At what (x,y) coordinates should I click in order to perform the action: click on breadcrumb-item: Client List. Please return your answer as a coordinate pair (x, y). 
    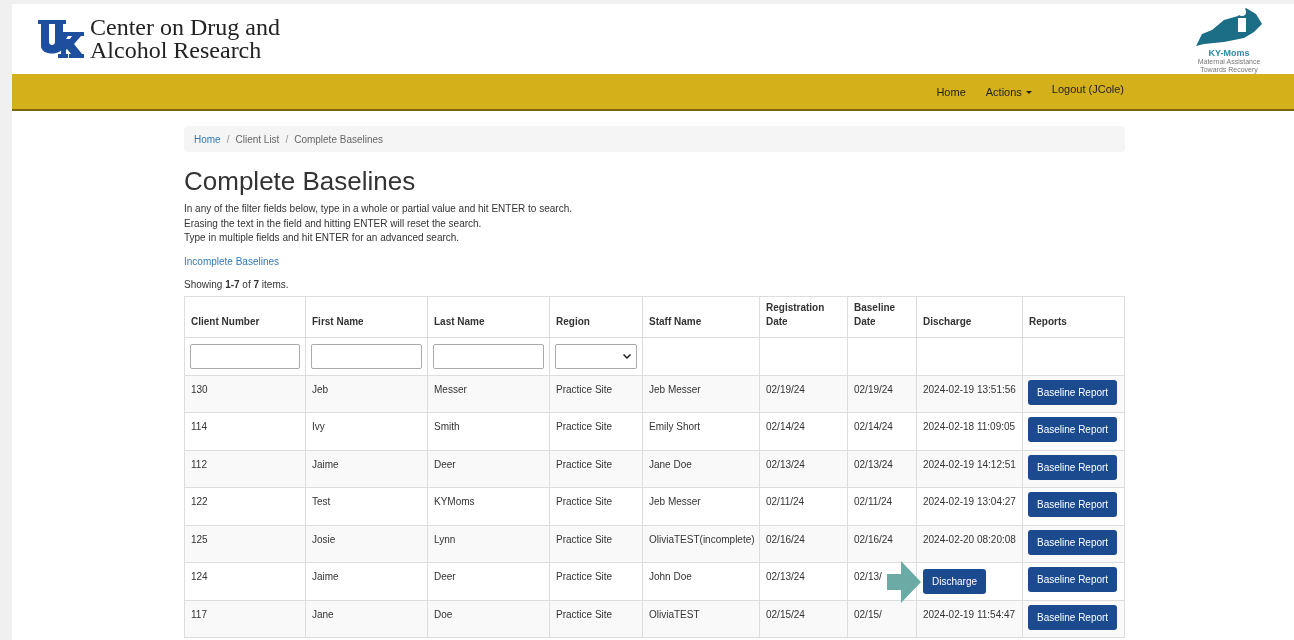
    Looking at the image, I should click on (257, 139).